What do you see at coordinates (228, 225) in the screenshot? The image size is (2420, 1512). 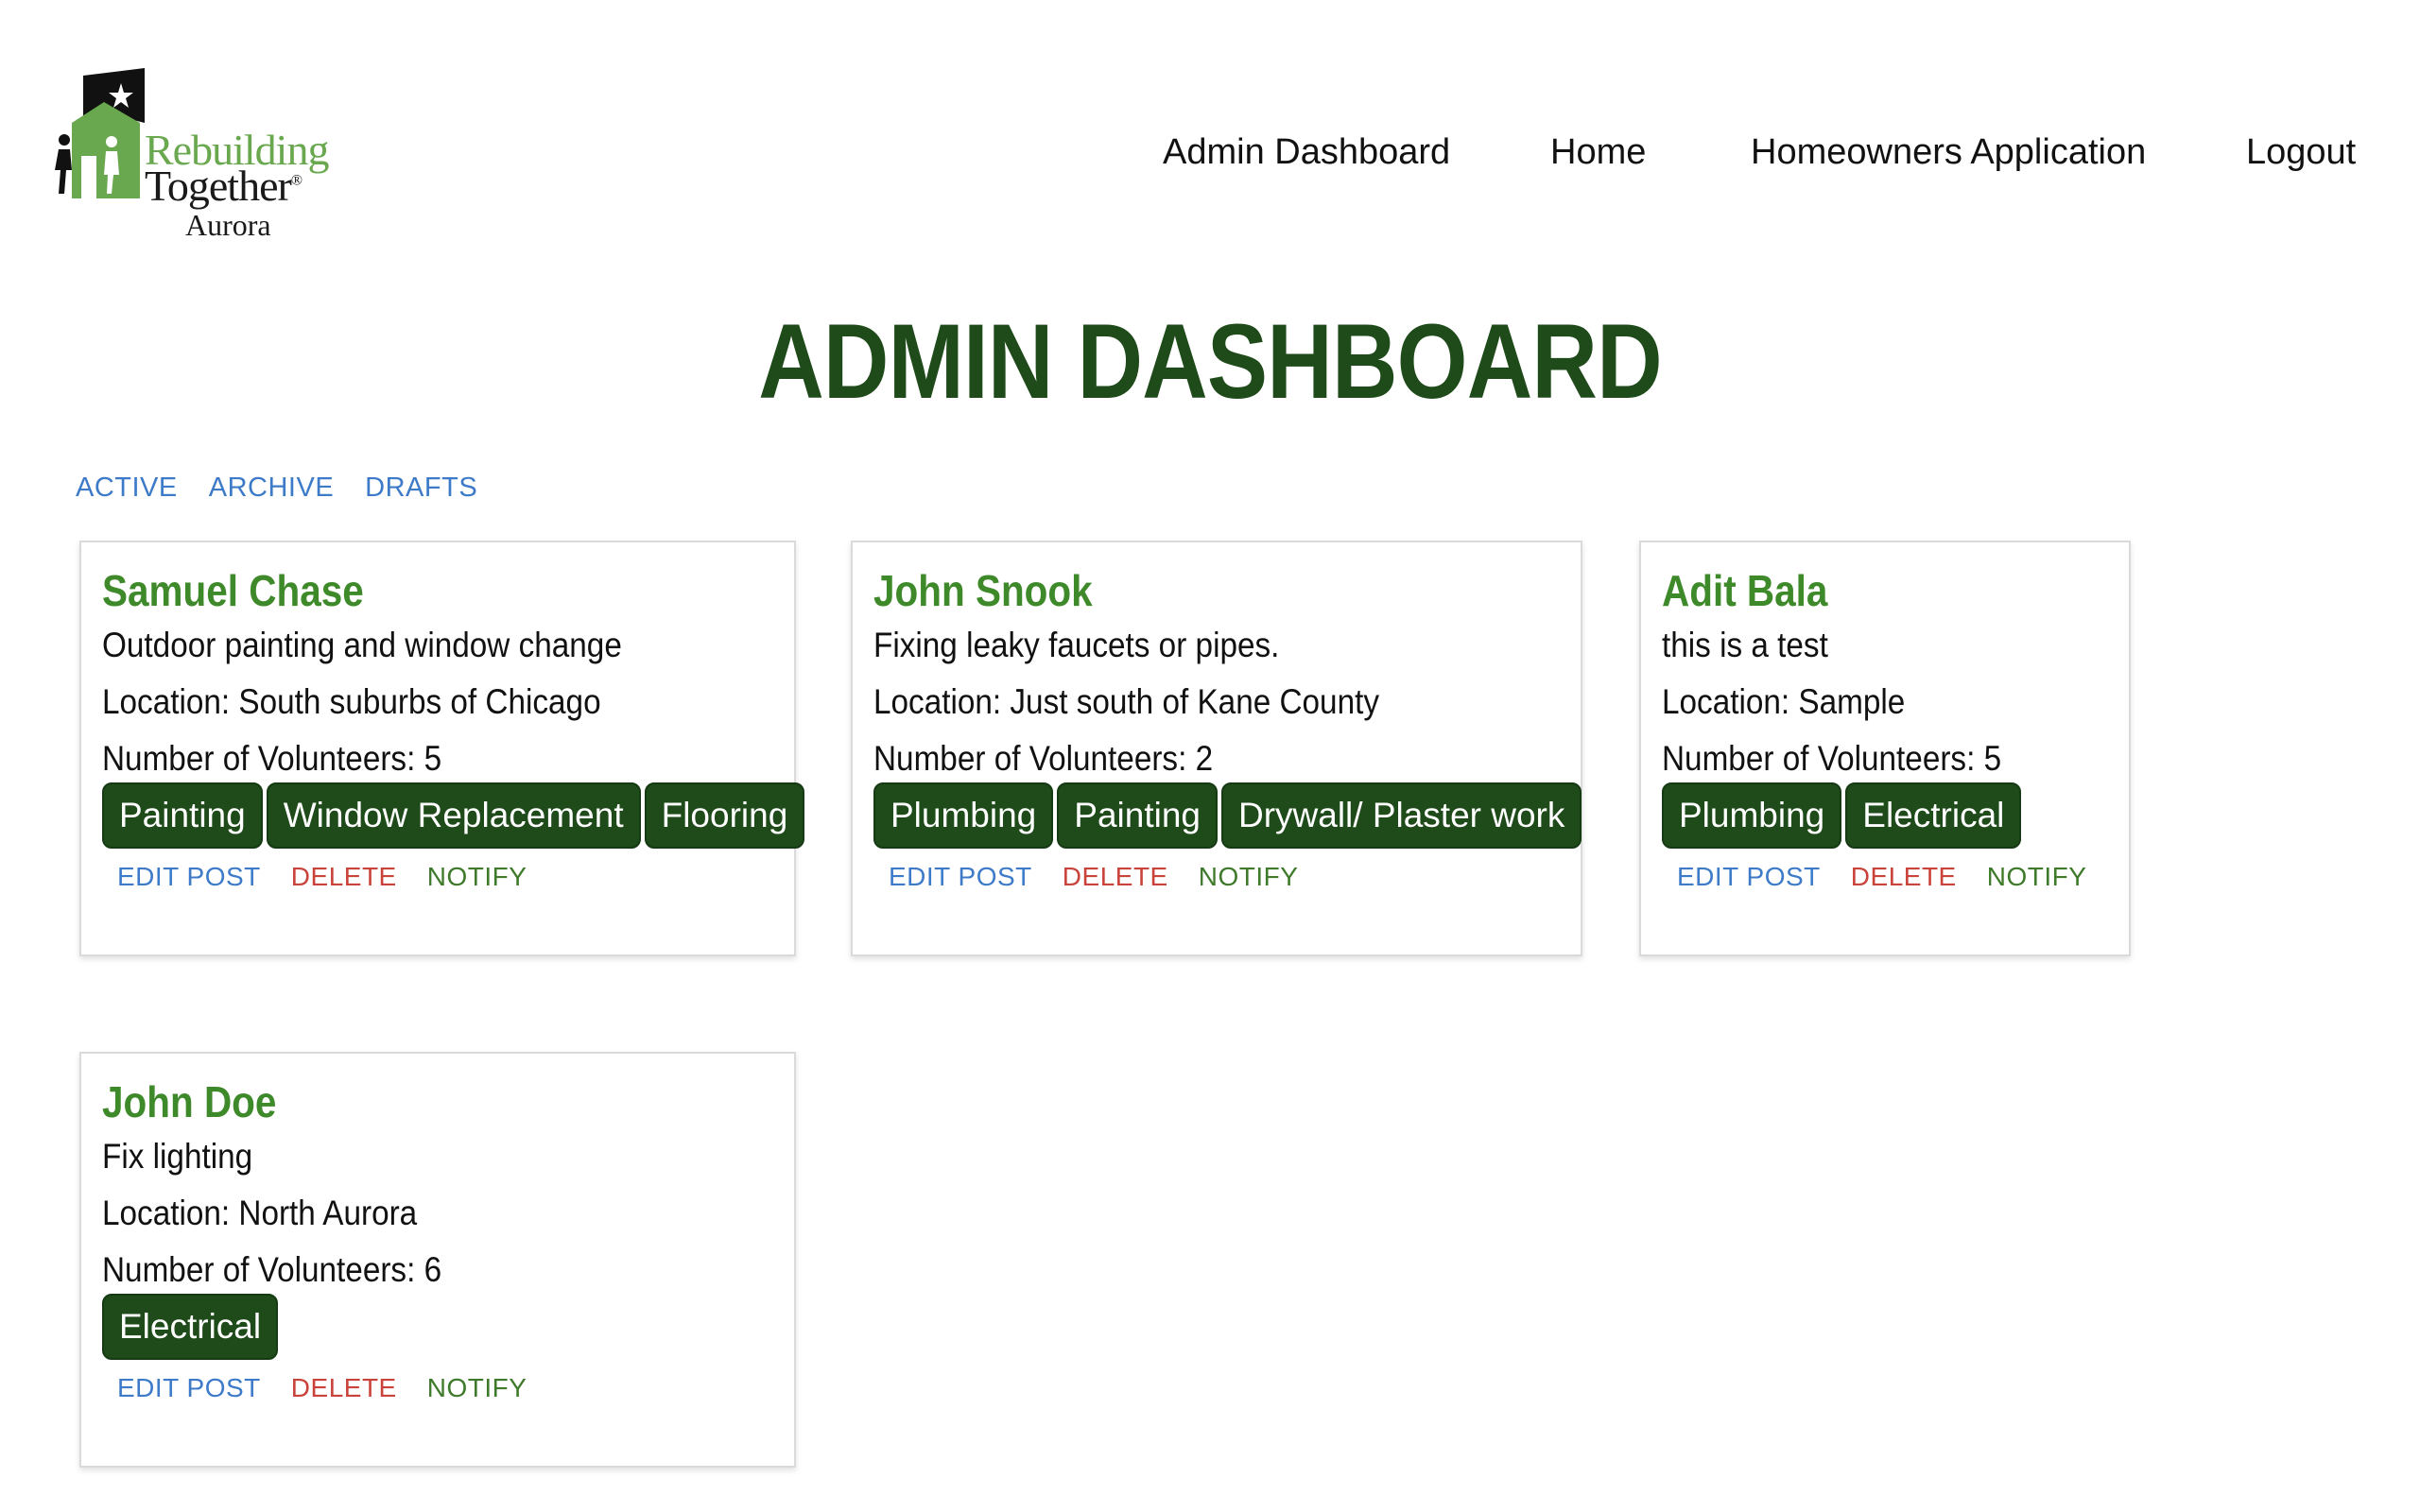 I see `logo-text-aurora: Aurora` at bounding box center [228, 225].